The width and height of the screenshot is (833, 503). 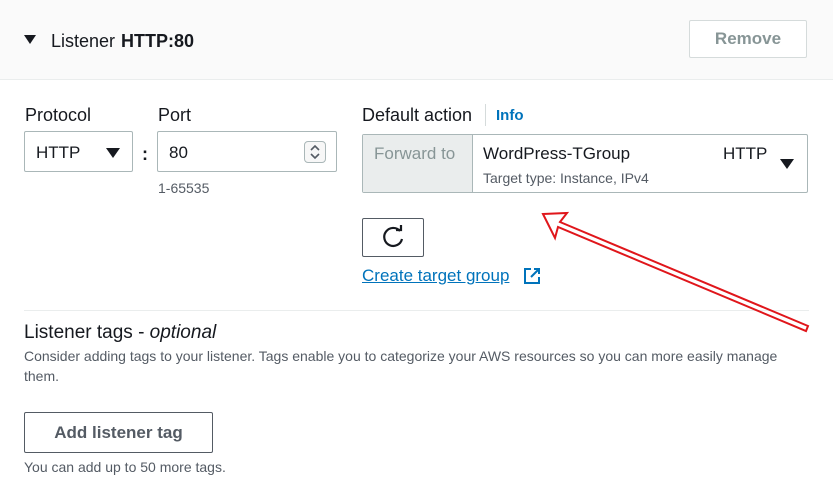 I want to click on annotation-arrow, so click(x=675, y=272).